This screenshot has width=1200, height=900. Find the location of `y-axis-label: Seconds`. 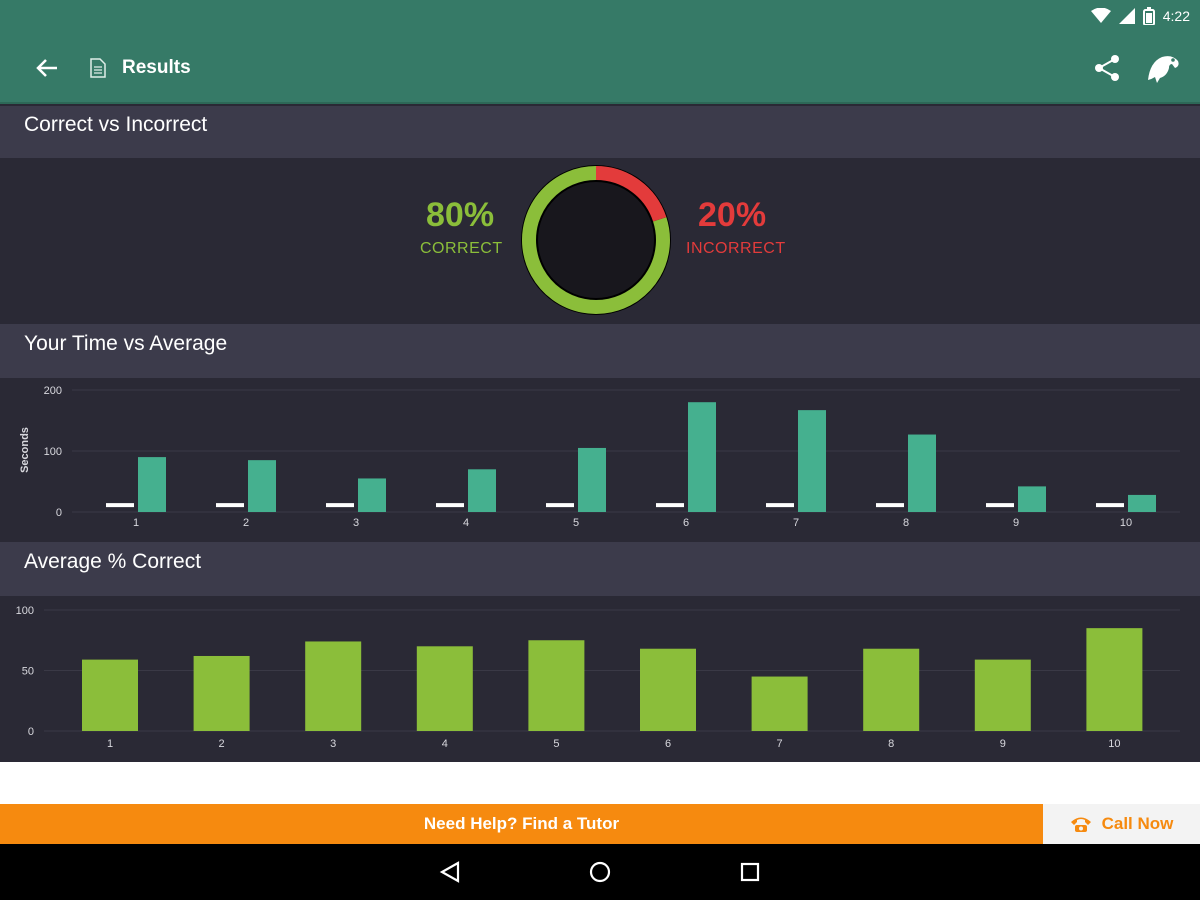

y-axis-label: Seconds is located at coordinates (25, 450).